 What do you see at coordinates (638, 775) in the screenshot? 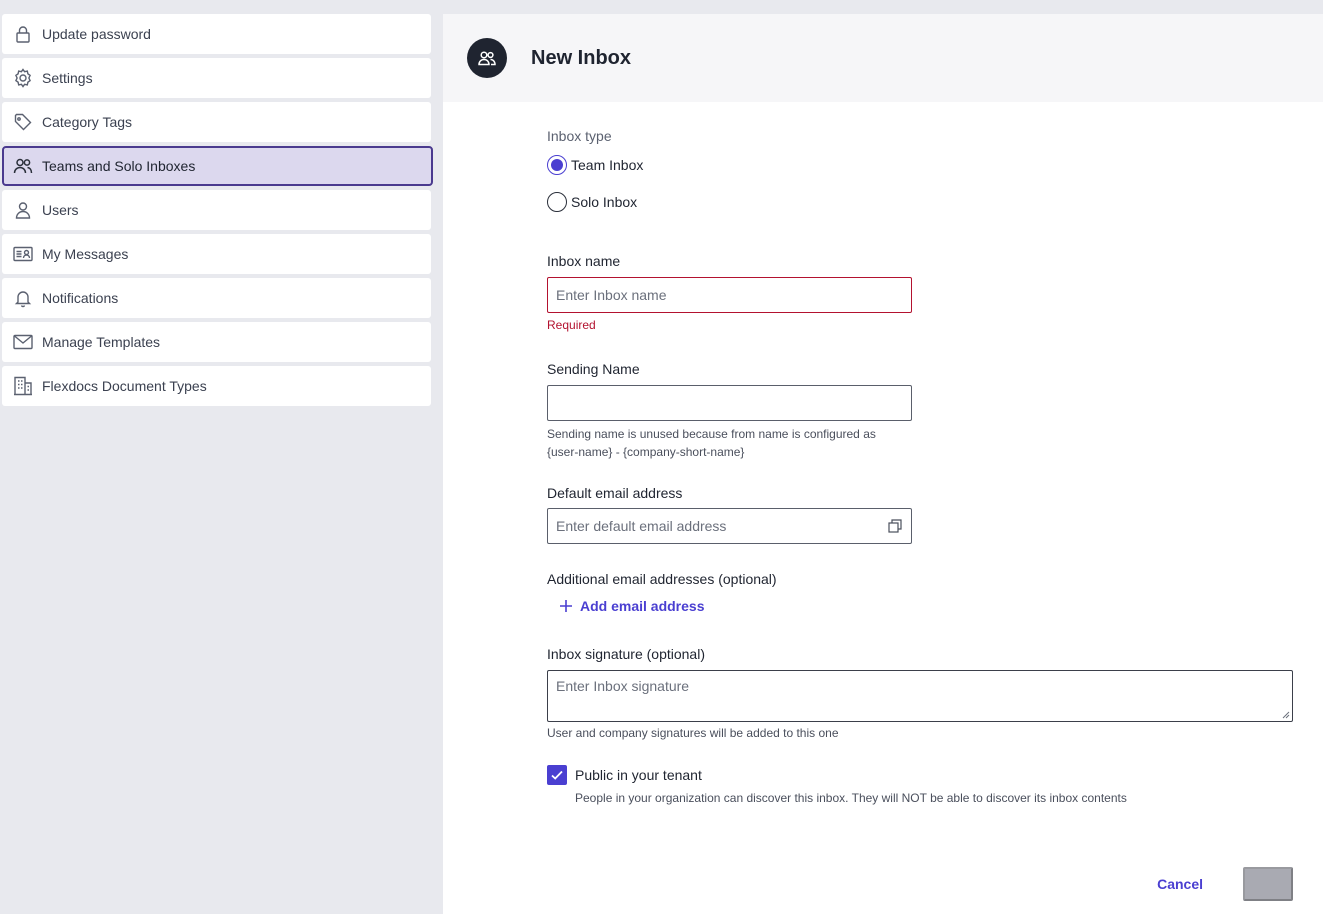
I see `public-label: Public in your tenant` at bounding box center [638, 775].